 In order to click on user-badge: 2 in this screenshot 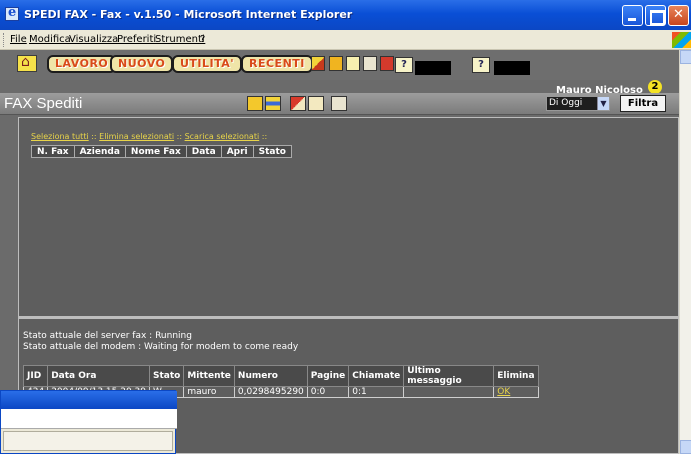, I will do `click(655, 87)`.